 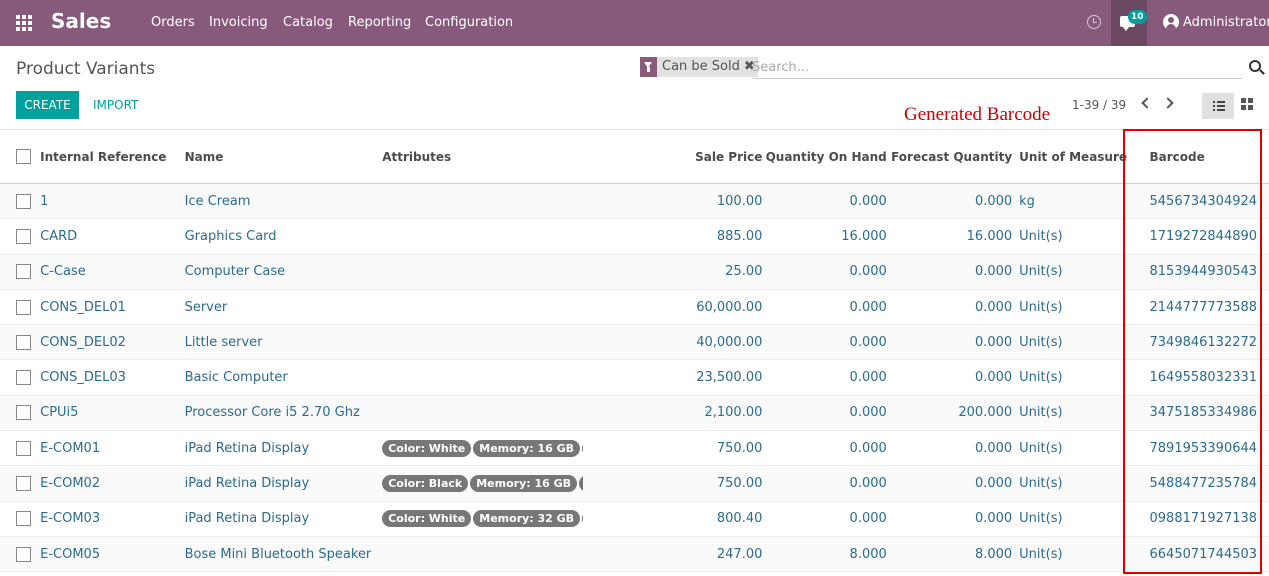 I want to click on cell-barcode: 0988171927138, so click(x=1203, y=519).